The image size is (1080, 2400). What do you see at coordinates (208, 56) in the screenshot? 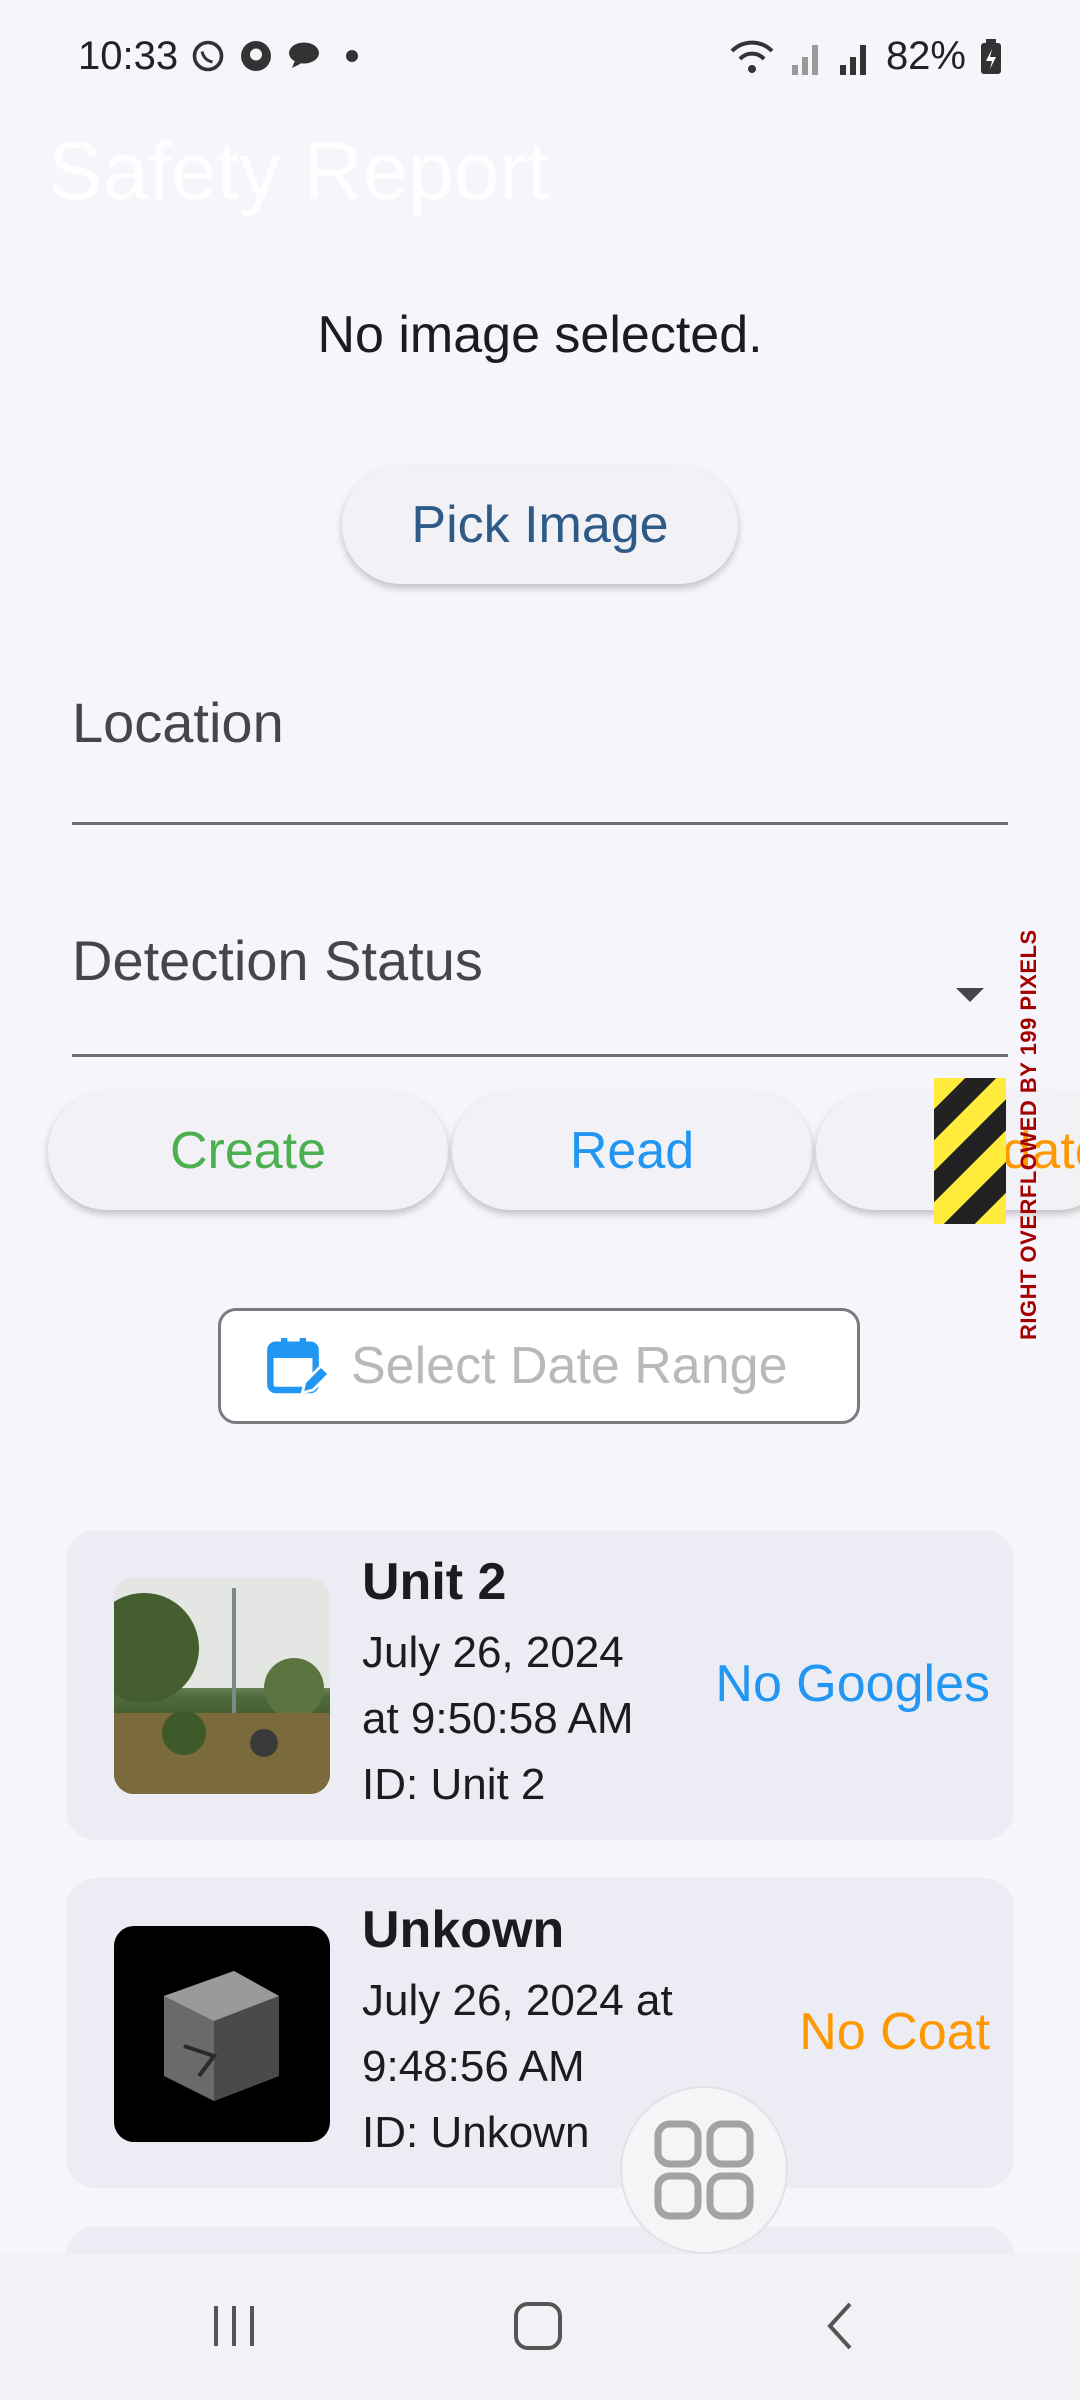
I see `whatsapp-icon` at bounding box center [208, 56].